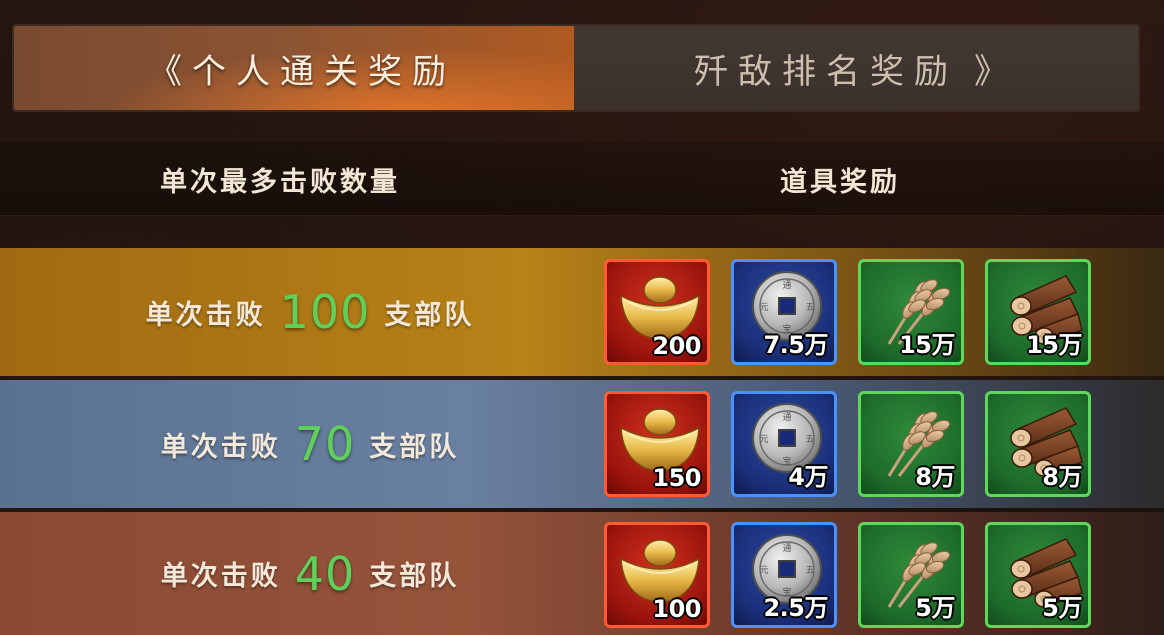  What do you see at coordinates (911, 444) in the screenshot?
I see `reward-slot-wheat: 8万` at bounding box center [911, 444].